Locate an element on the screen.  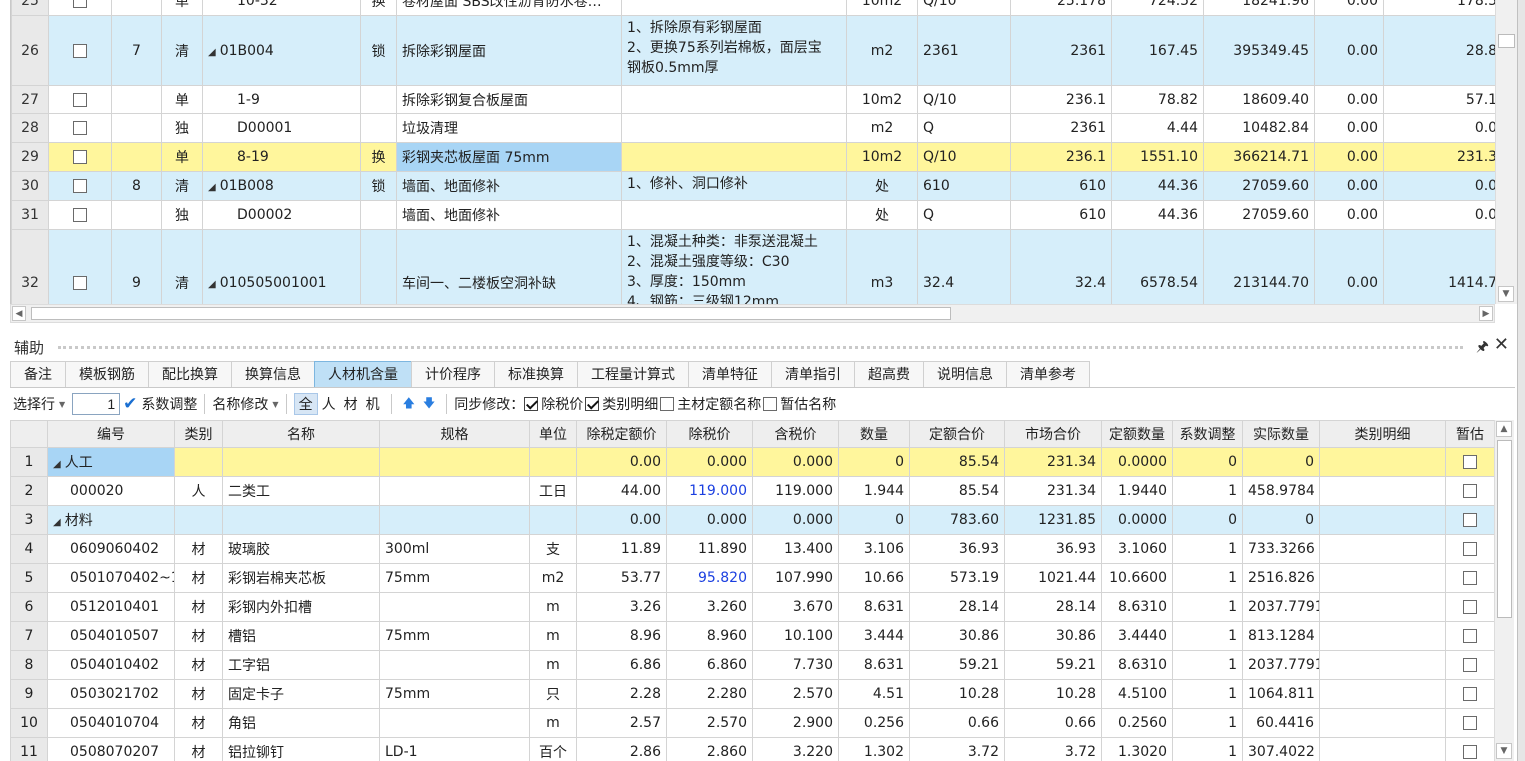
boq-row: 28独D00001垃圾清理m2Q23614.4410482.840.000.00 is located at coordinates (753, 128).